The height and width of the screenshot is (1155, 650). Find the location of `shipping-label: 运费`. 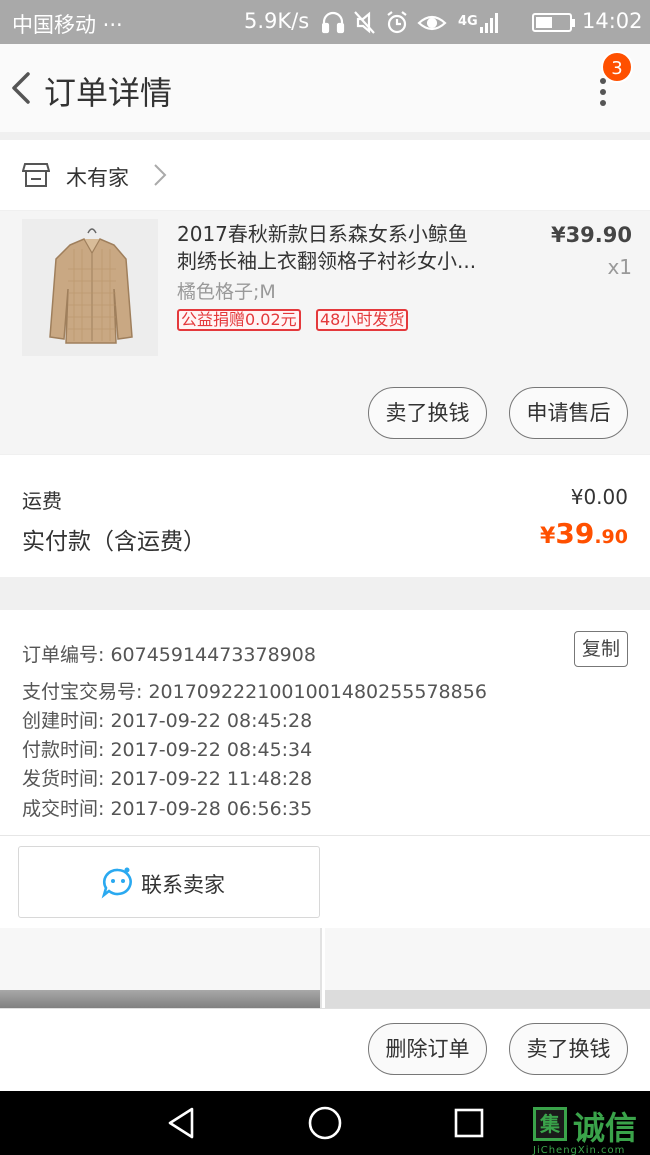

shipping-label: 运费 is located at coordinates (42, 501).